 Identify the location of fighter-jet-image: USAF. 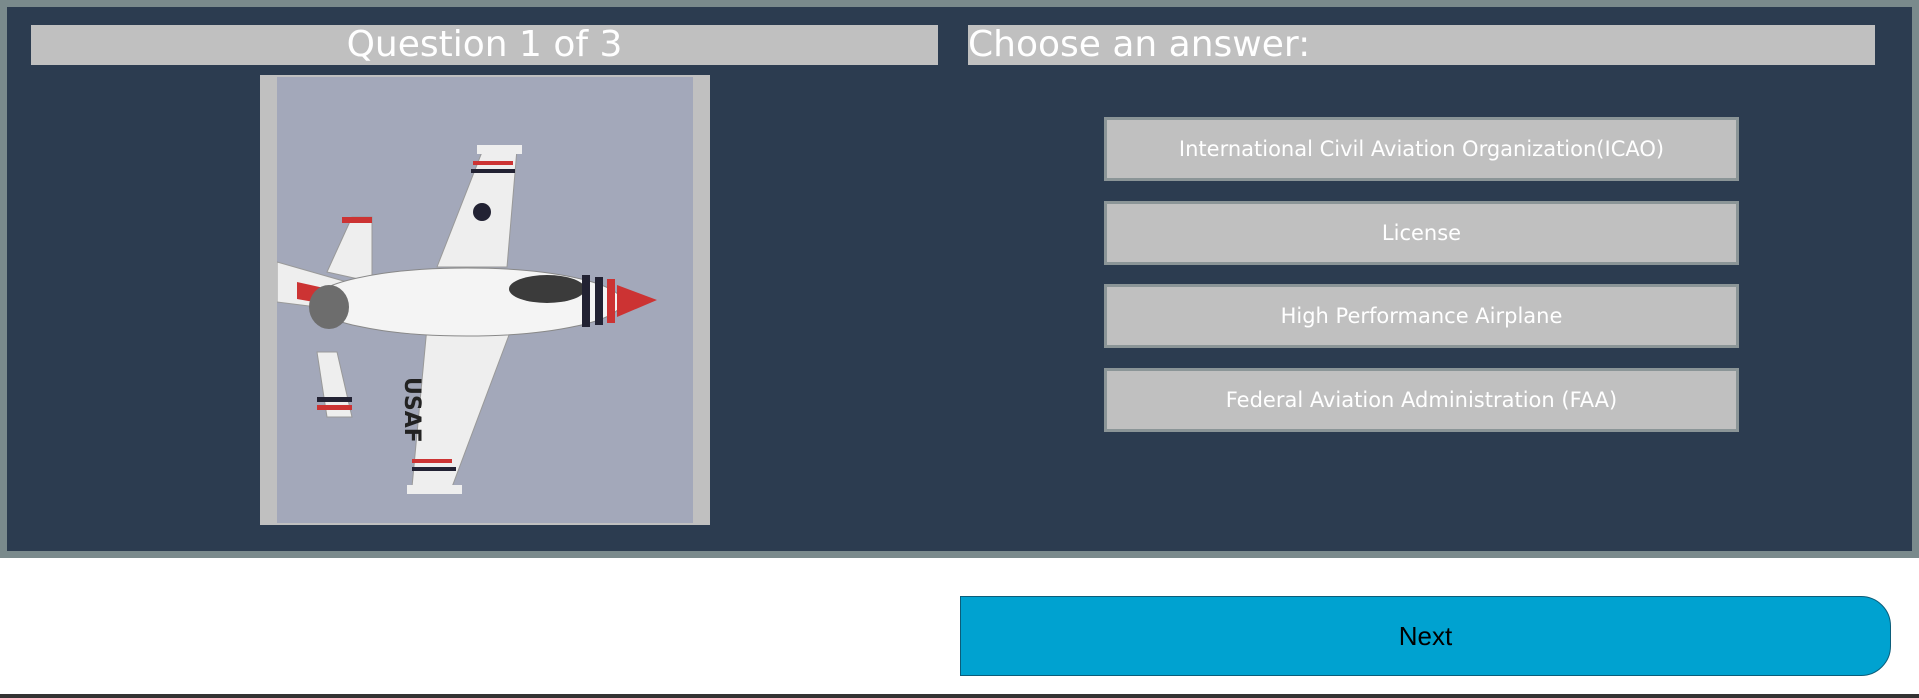
(485, 300).